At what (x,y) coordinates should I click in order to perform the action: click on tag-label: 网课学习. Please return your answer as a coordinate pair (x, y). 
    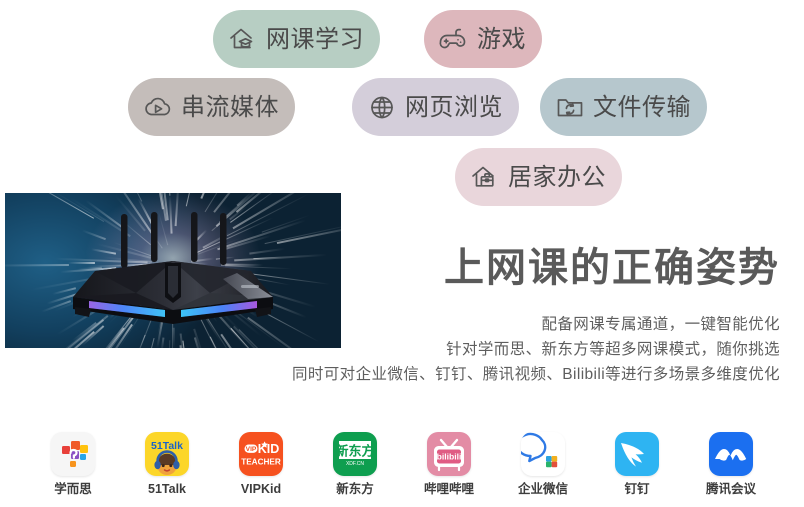
    Looking at the image, I should click on (315, 39).